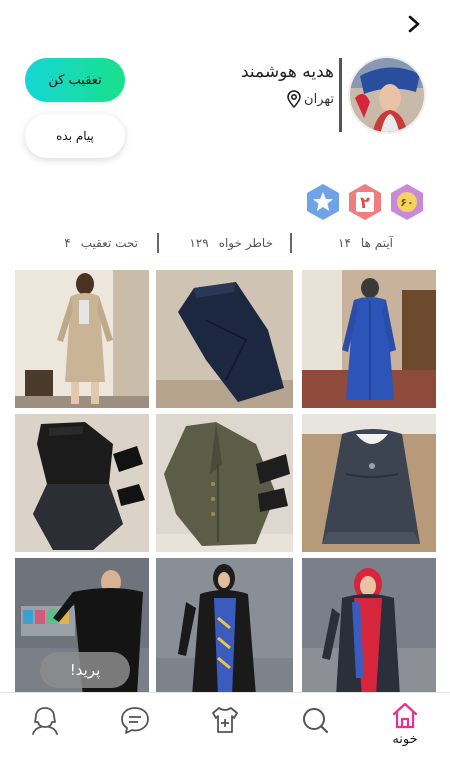 The image size is (450, 758). I want to click on stat-label: خاطر خواه, so click(245, 243).